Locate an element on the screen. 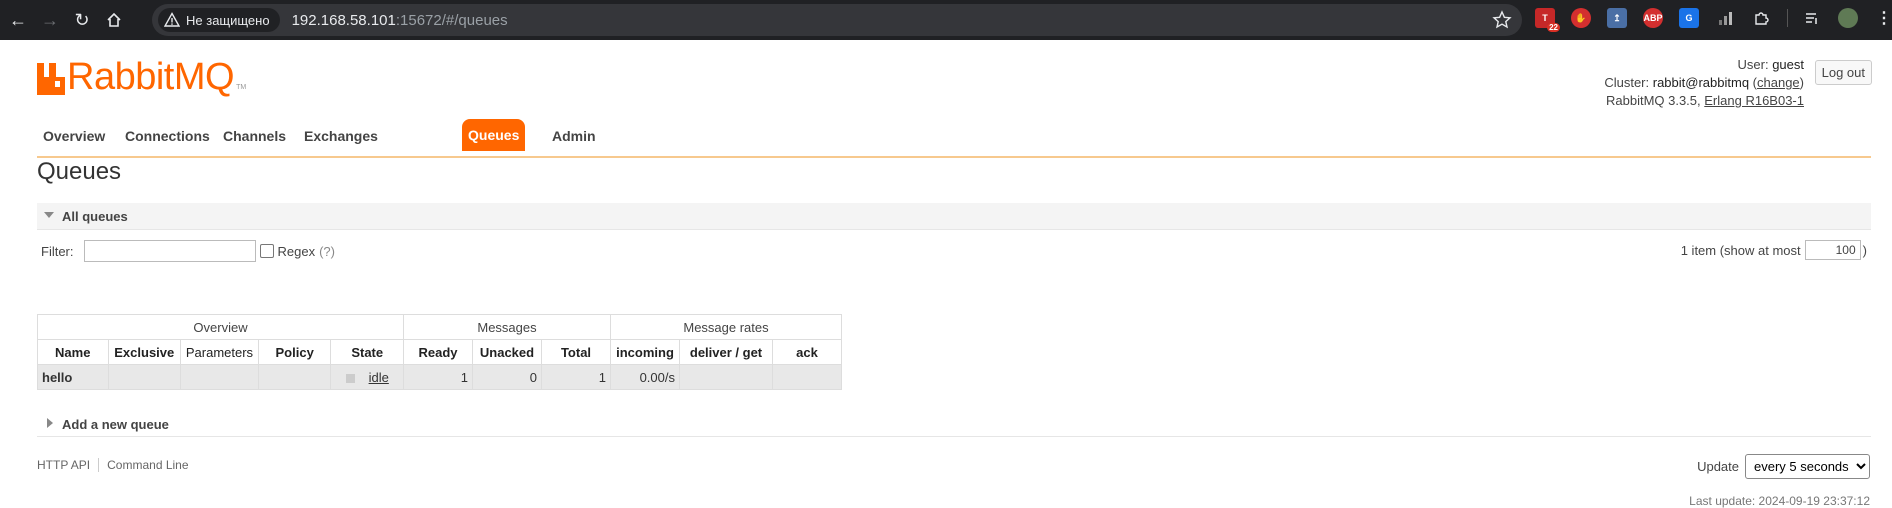 Image resolution: width=1892 pixels, height=508 pixels. cell-parameters is located at coordinates (219, 377).